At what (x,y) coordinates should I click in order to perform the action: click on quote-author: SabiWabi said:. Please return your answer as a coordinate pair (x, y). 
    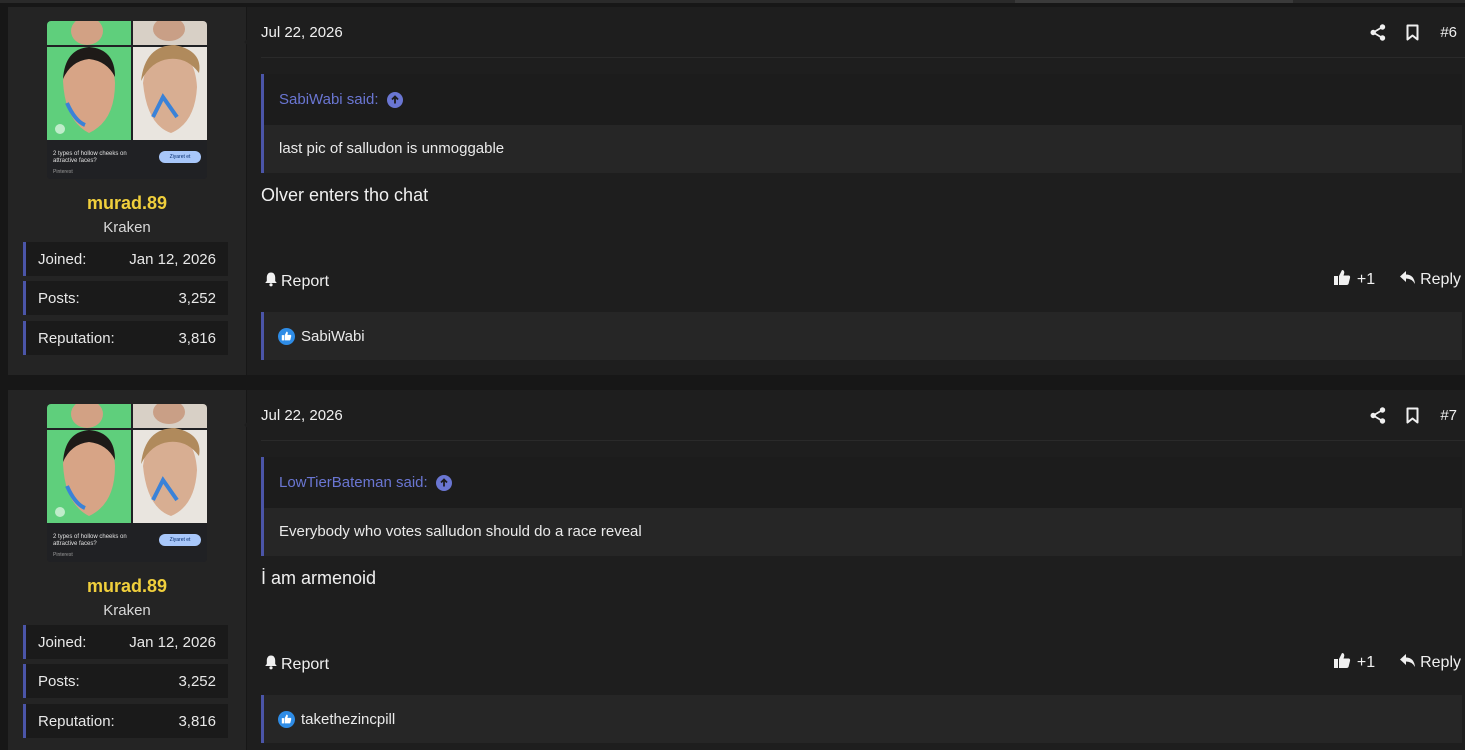
    Looking at the image, I should click on (329, 99).